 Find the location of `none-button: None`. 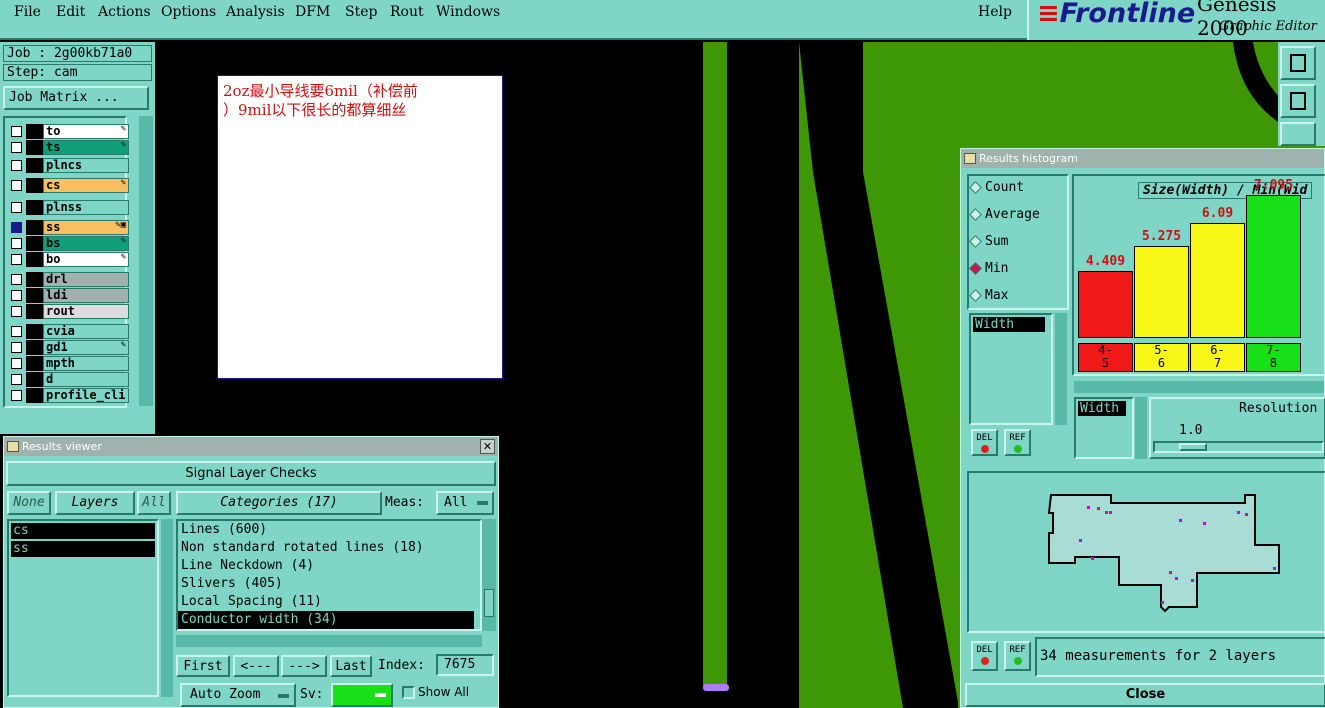

none-button: None is located at coordinates (29, 503).